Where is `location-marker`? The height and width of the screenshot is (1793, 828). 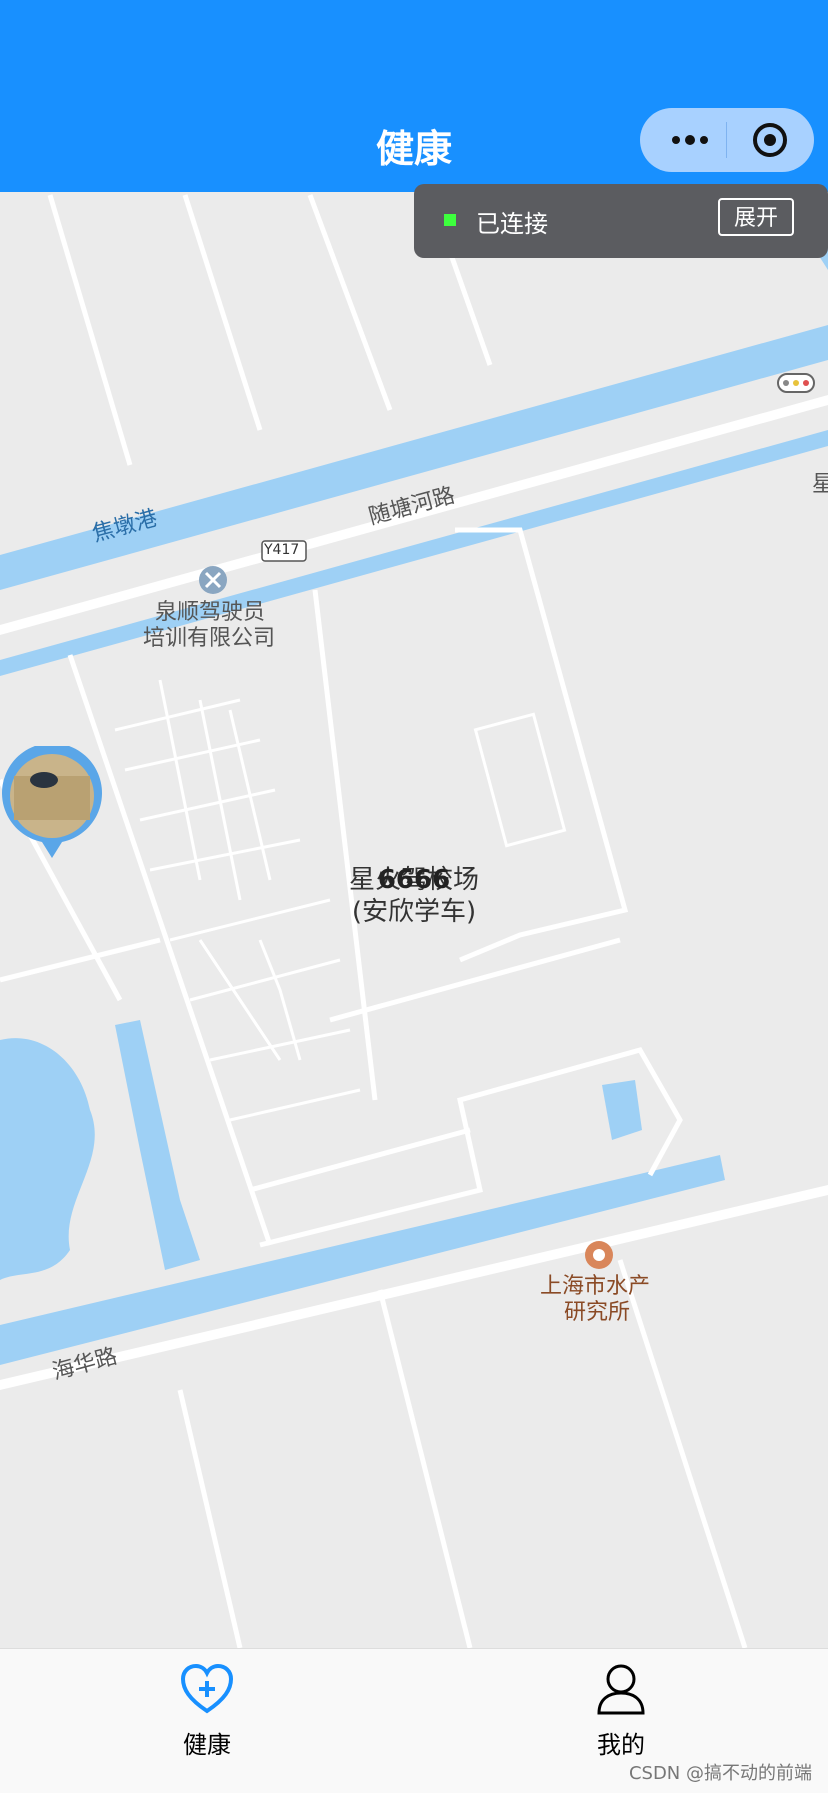
location-marker is located at coordinates (52, 806).